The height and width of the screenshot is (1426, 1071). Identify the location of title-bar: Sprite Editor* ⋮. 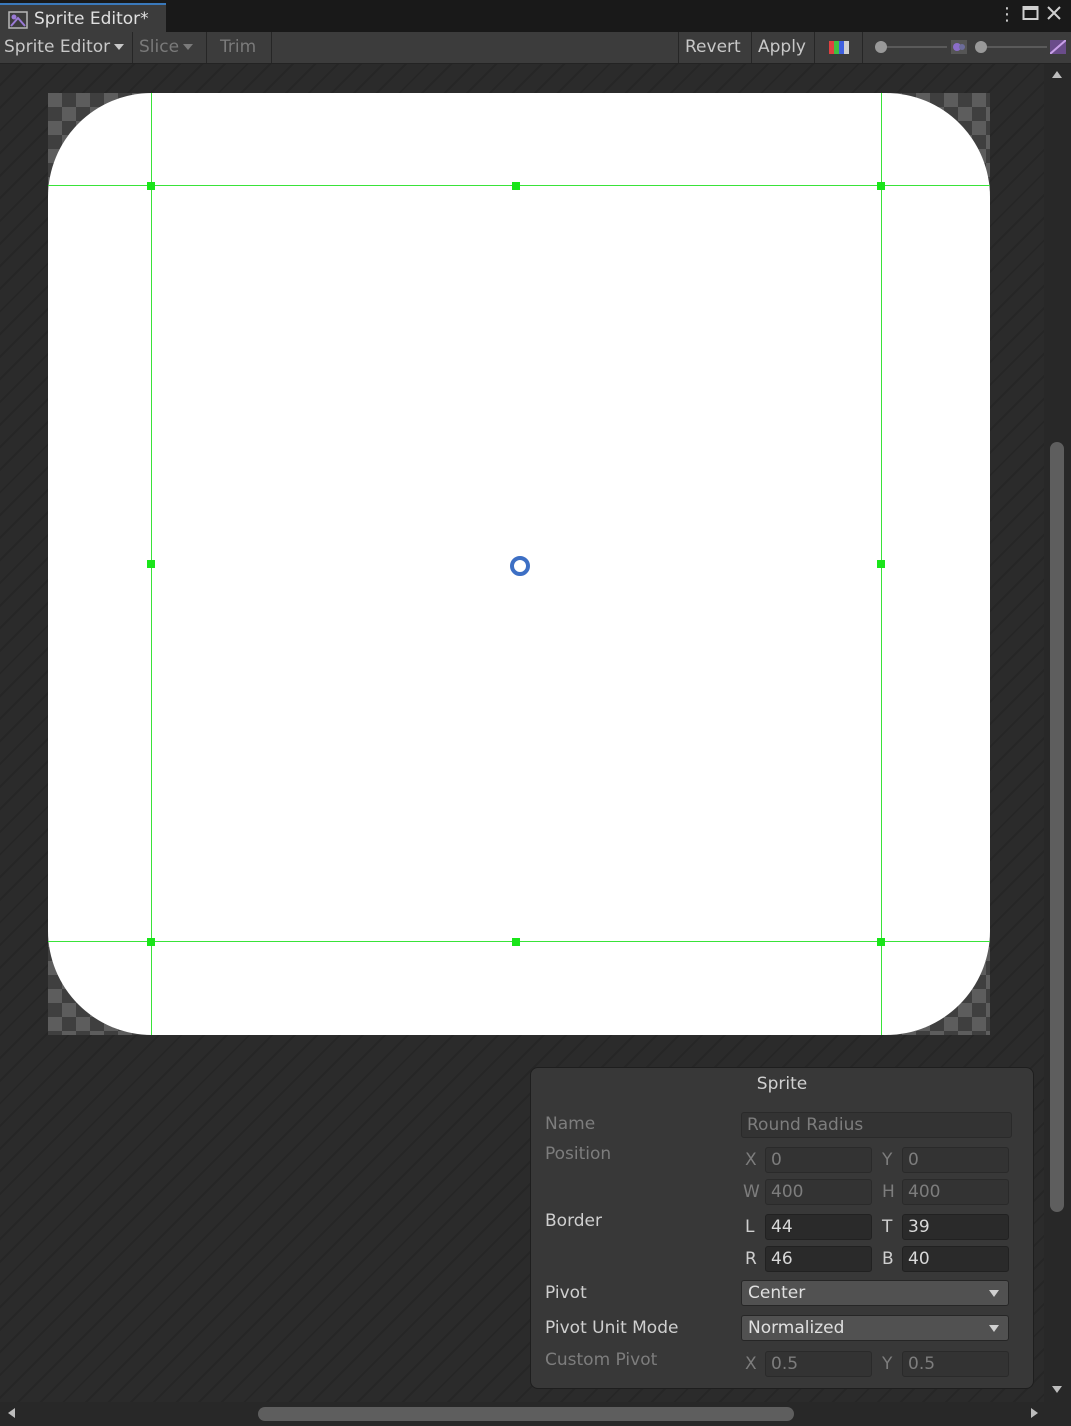
(535, 16).